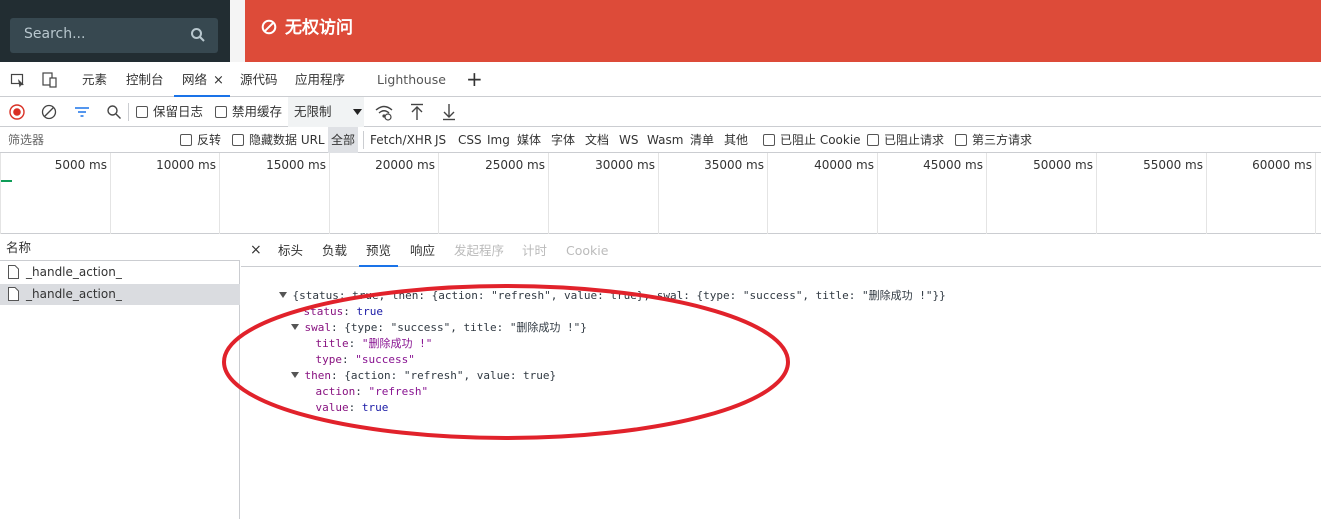 The height and width of the screenshot is (519, 1321). I want to click on tab-elements: 元素, so click(94, 79).